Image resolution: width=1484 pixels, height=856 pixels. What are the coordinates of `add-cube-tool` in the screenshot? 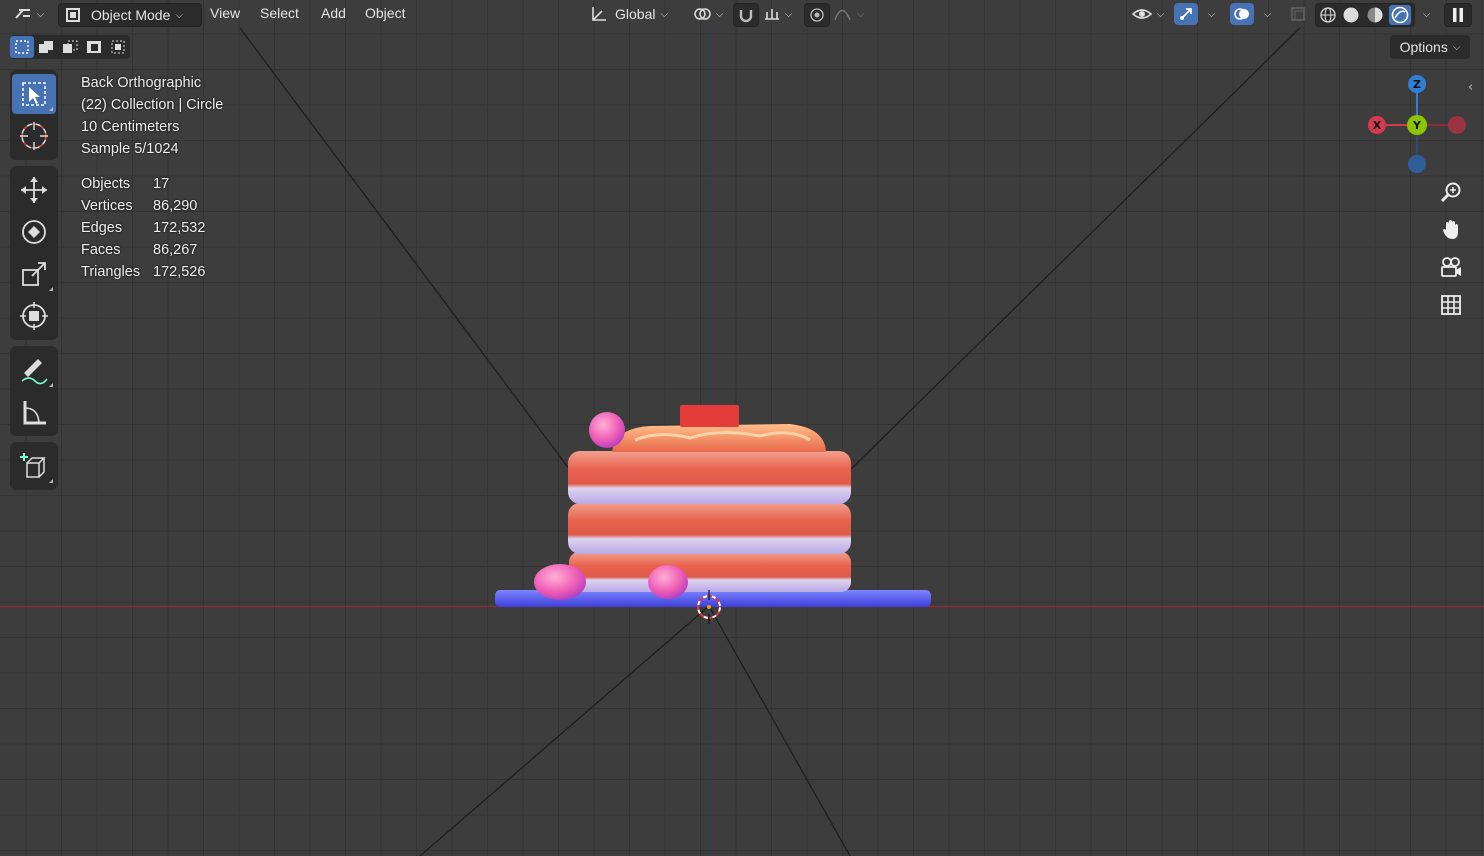 It's located at (34, 466).